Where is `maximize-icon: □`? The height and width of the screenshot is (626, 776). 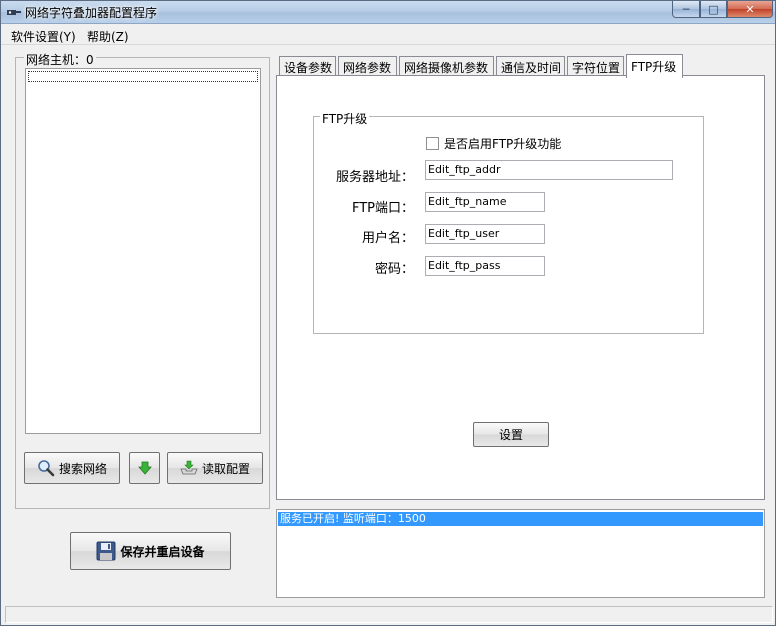 maximize-icon: □ is located at coordinates (713, 9).